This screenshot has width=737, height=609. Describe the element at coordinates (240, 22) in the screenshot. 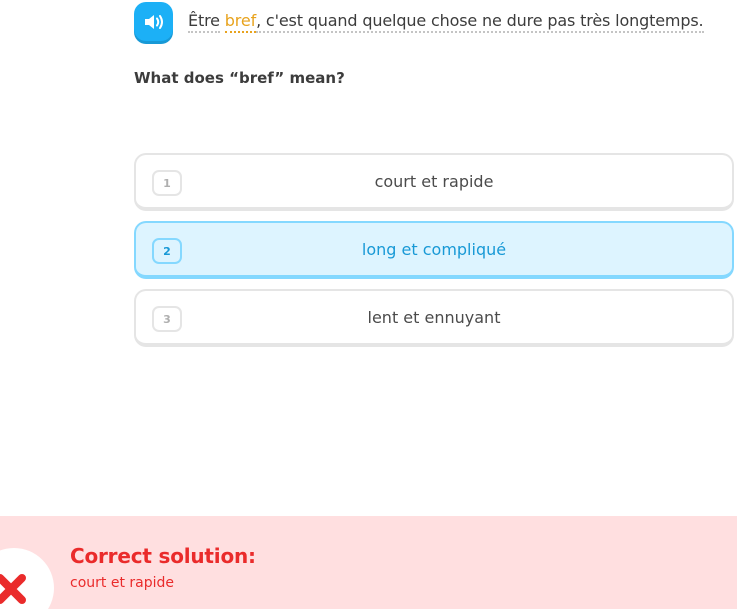

I see `sentence-keyword: bref` at that location.